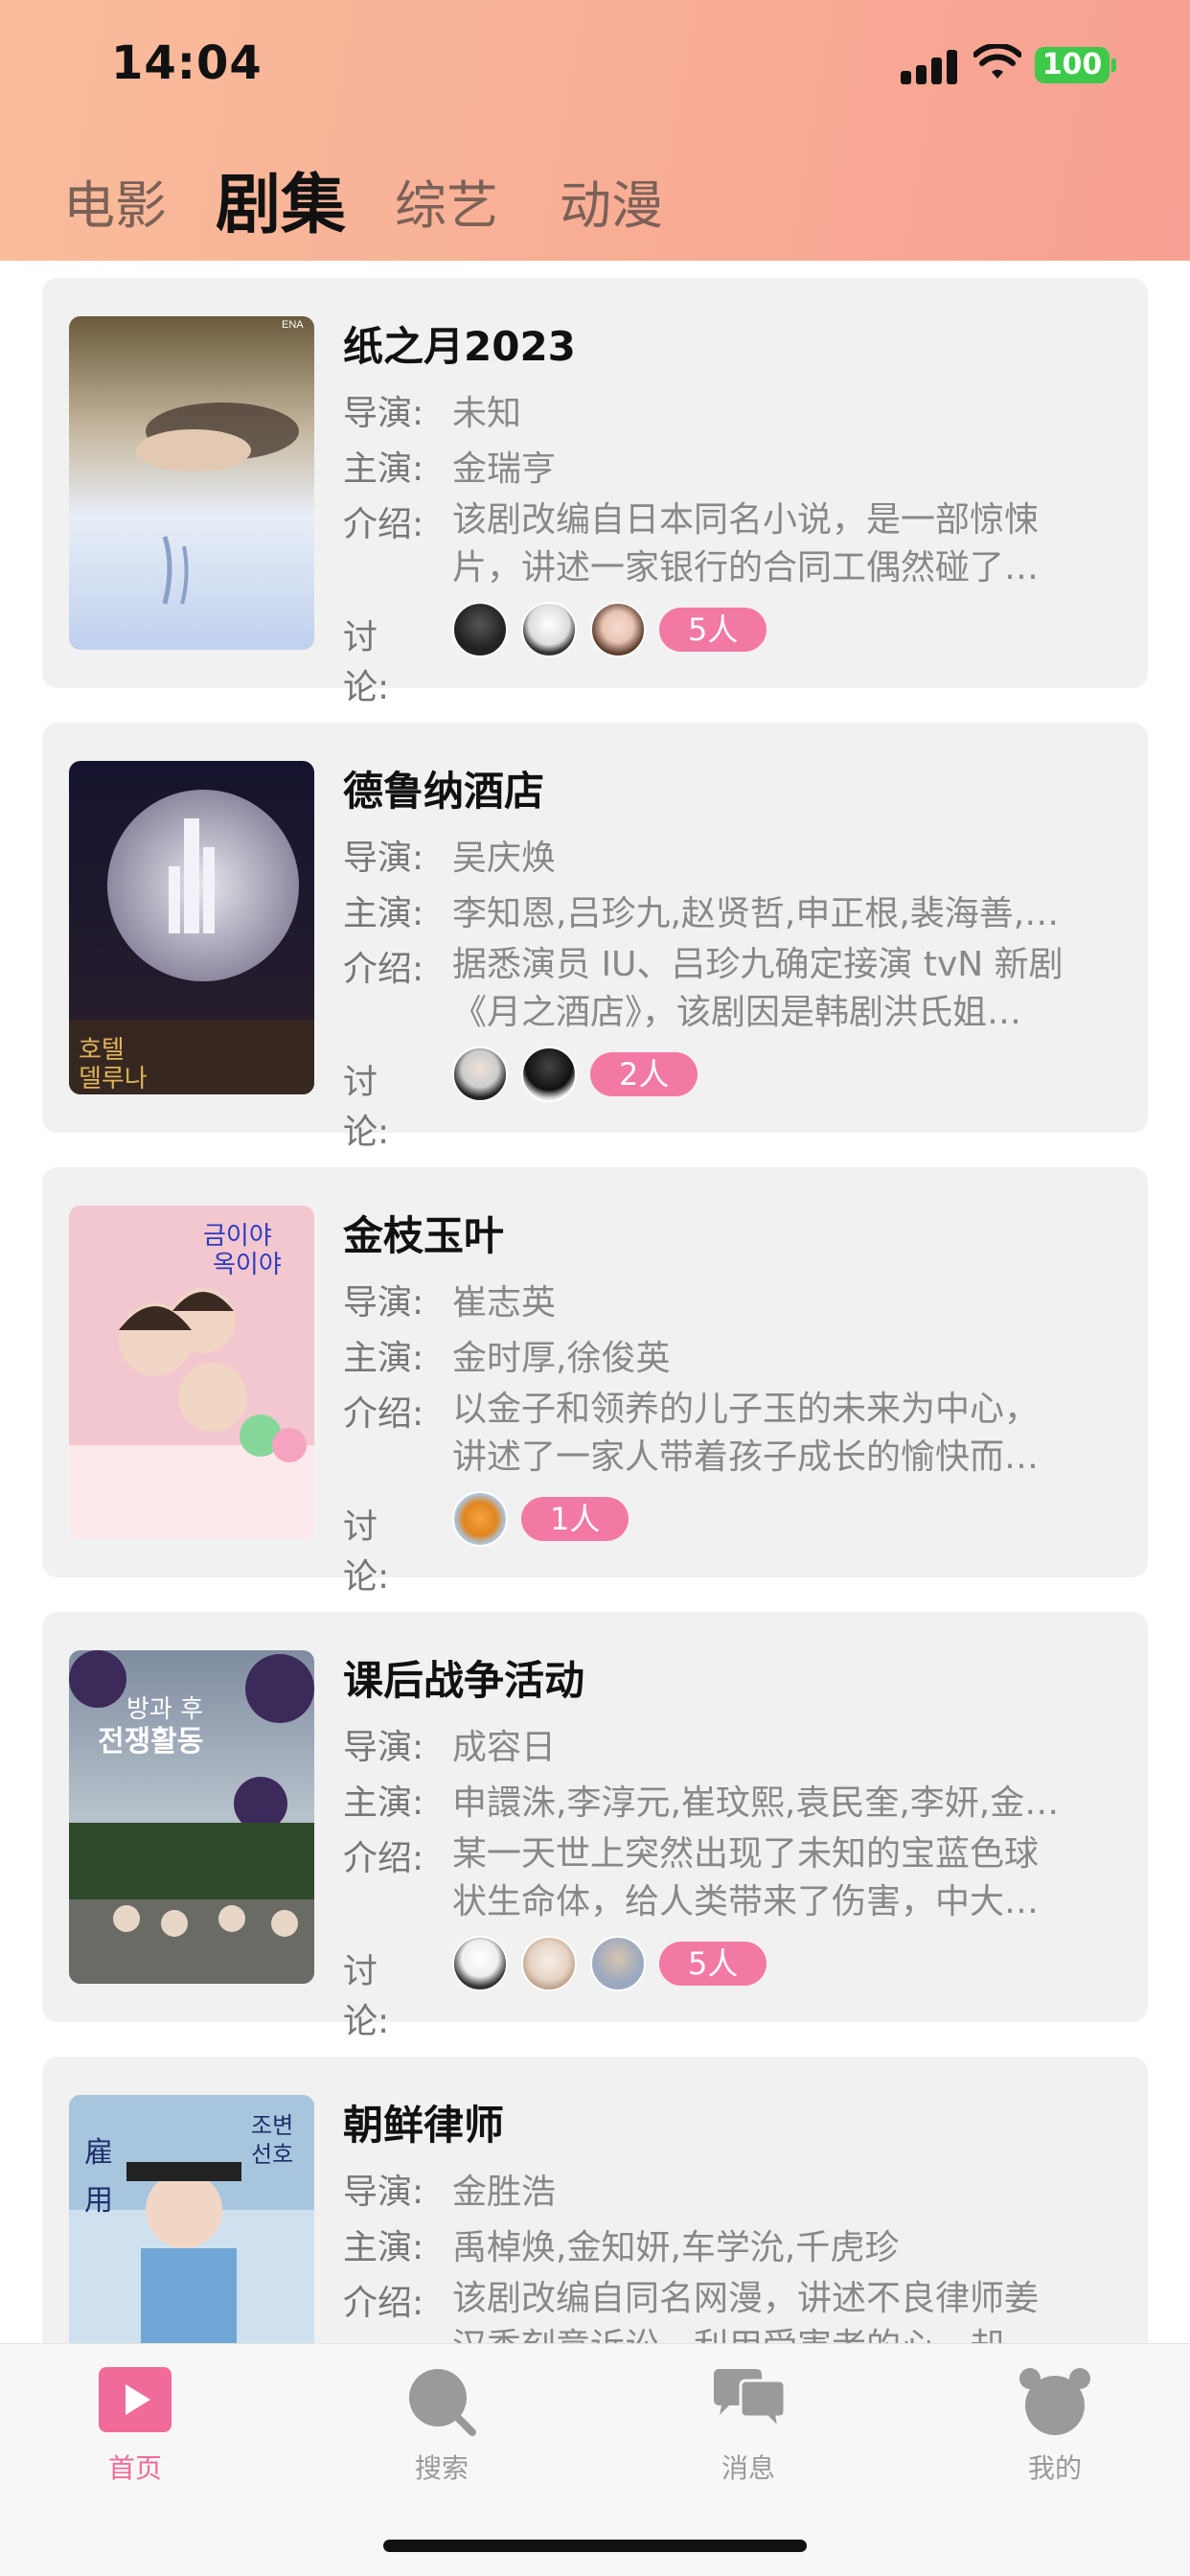 The width and height of the screenshot is (1190, 2576). What do you see at coordinates (191, 927) in the screenshot?
I see `show-poster: 호텔 델루나` at bounding box center [191, 927].